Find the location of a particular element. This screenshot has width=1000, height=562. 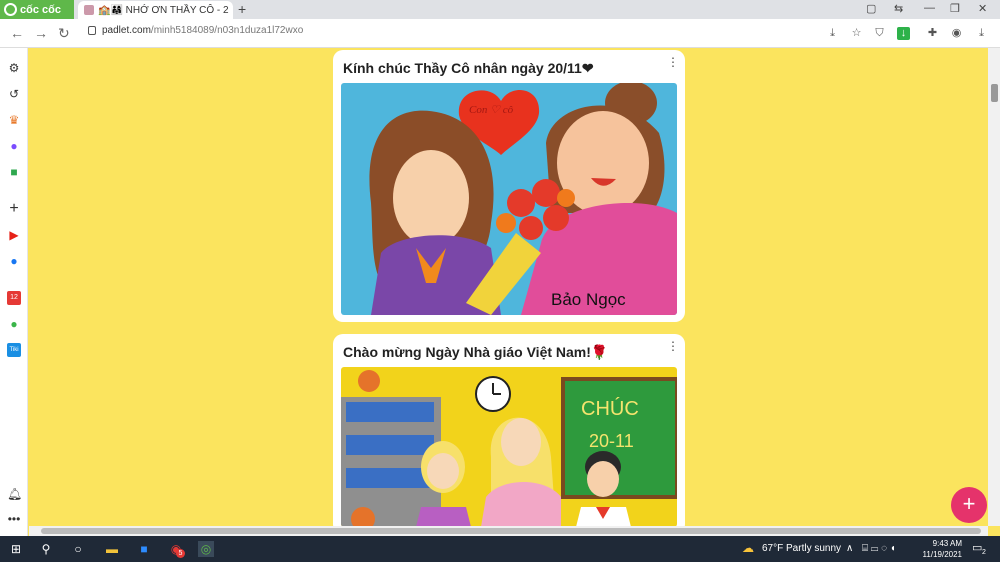

file-explorer-icon: ▬ is located at coordinates (112, 549).